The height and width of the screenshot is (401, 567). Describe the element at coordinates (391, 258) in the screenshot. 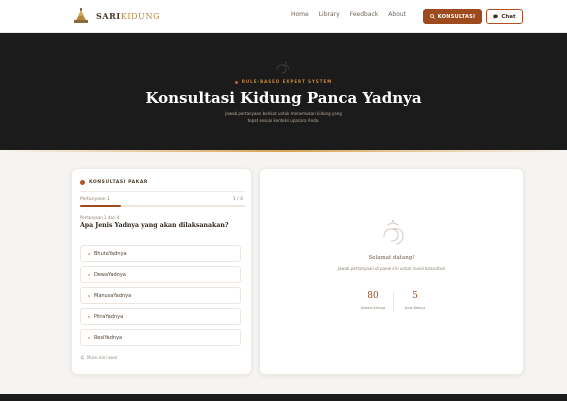

I see `welcome-title: Selamat datang!` at that location.